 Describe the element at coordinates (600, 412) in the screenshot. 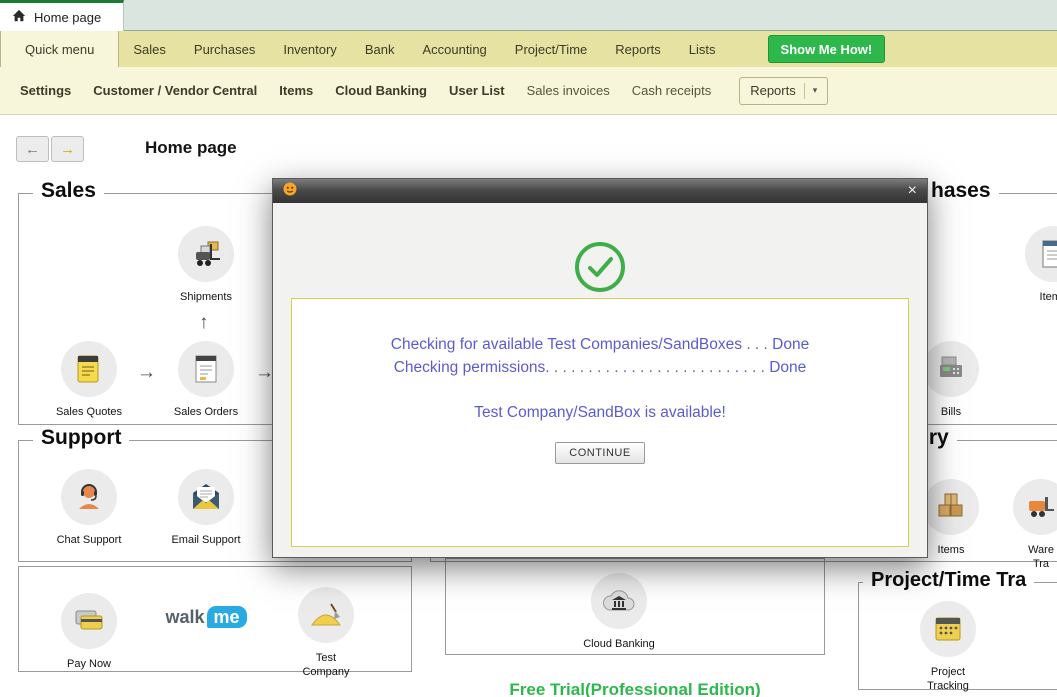

I see `status-line-3: Test Company/SandBox is available!` at that location.